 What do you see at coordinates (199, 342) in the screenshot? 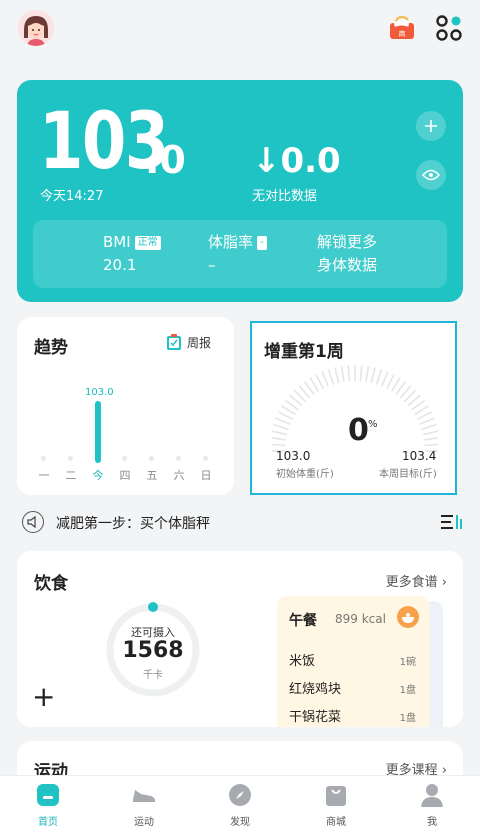
I see `weekly-report-label: 周报` at bounding box center [199, 342].